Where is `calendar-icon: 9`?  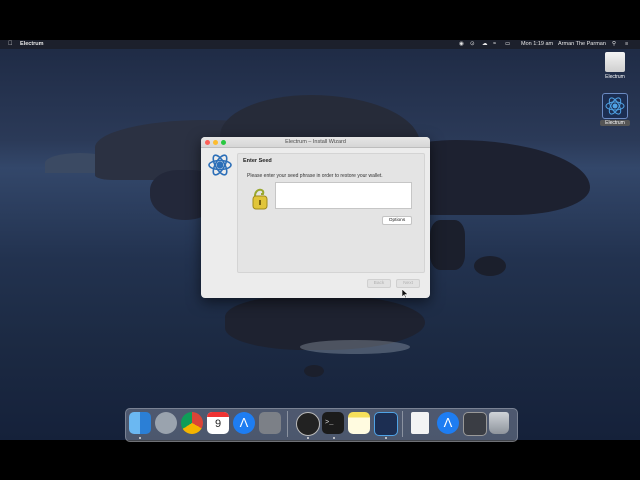
calendar-icon: 9 is located at coordinates (218, 423).